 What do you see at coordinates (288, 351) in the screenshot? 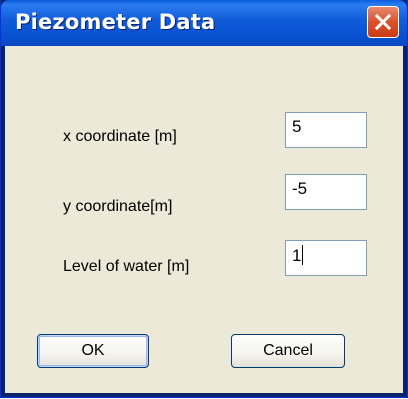
I see `cancel-button: Cancel` at bounding box center [288, 351].